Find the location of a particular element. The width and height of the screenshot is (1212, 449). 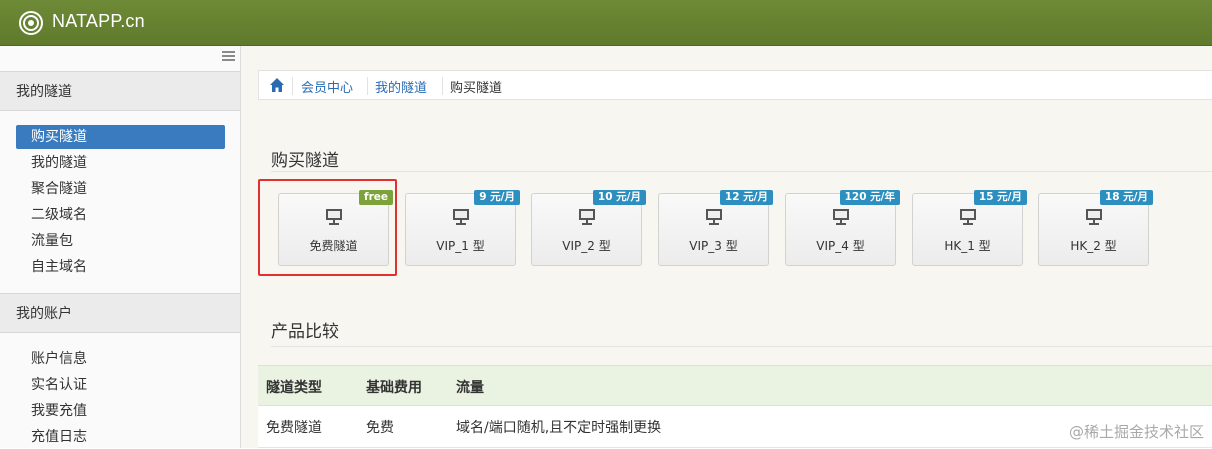

table-cell: 免费 is located at coordinates (380, 428).